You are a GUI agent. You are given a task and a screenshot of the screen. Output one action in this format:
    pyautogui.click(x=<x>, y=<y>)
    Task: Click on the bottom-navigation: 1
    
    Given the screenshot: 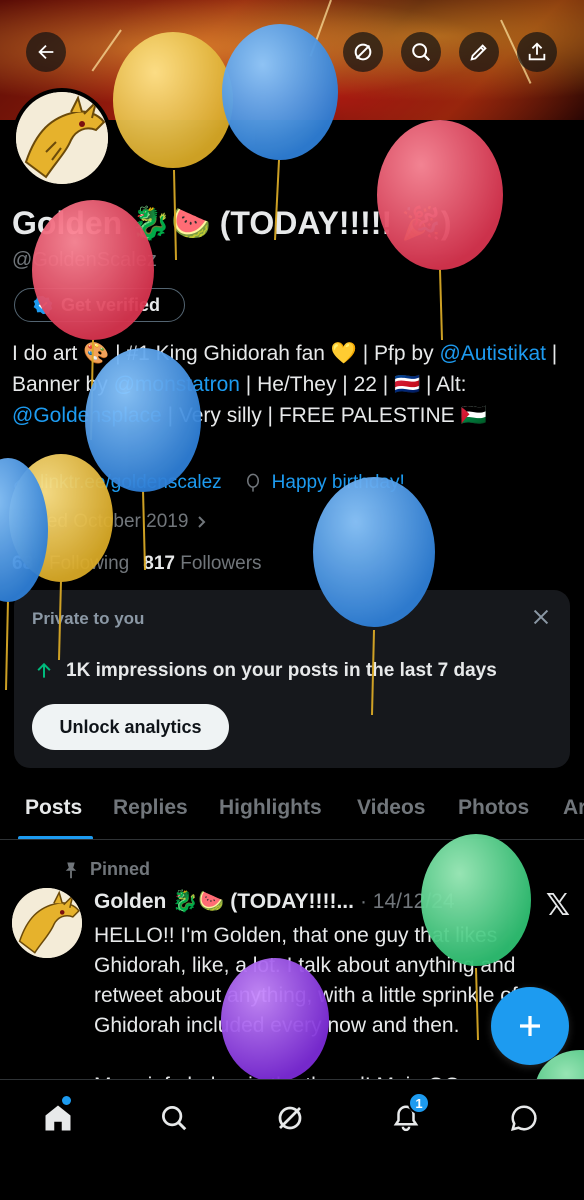 What is the action you would take?
    pyautogui.click(x=292, y=1139)
    